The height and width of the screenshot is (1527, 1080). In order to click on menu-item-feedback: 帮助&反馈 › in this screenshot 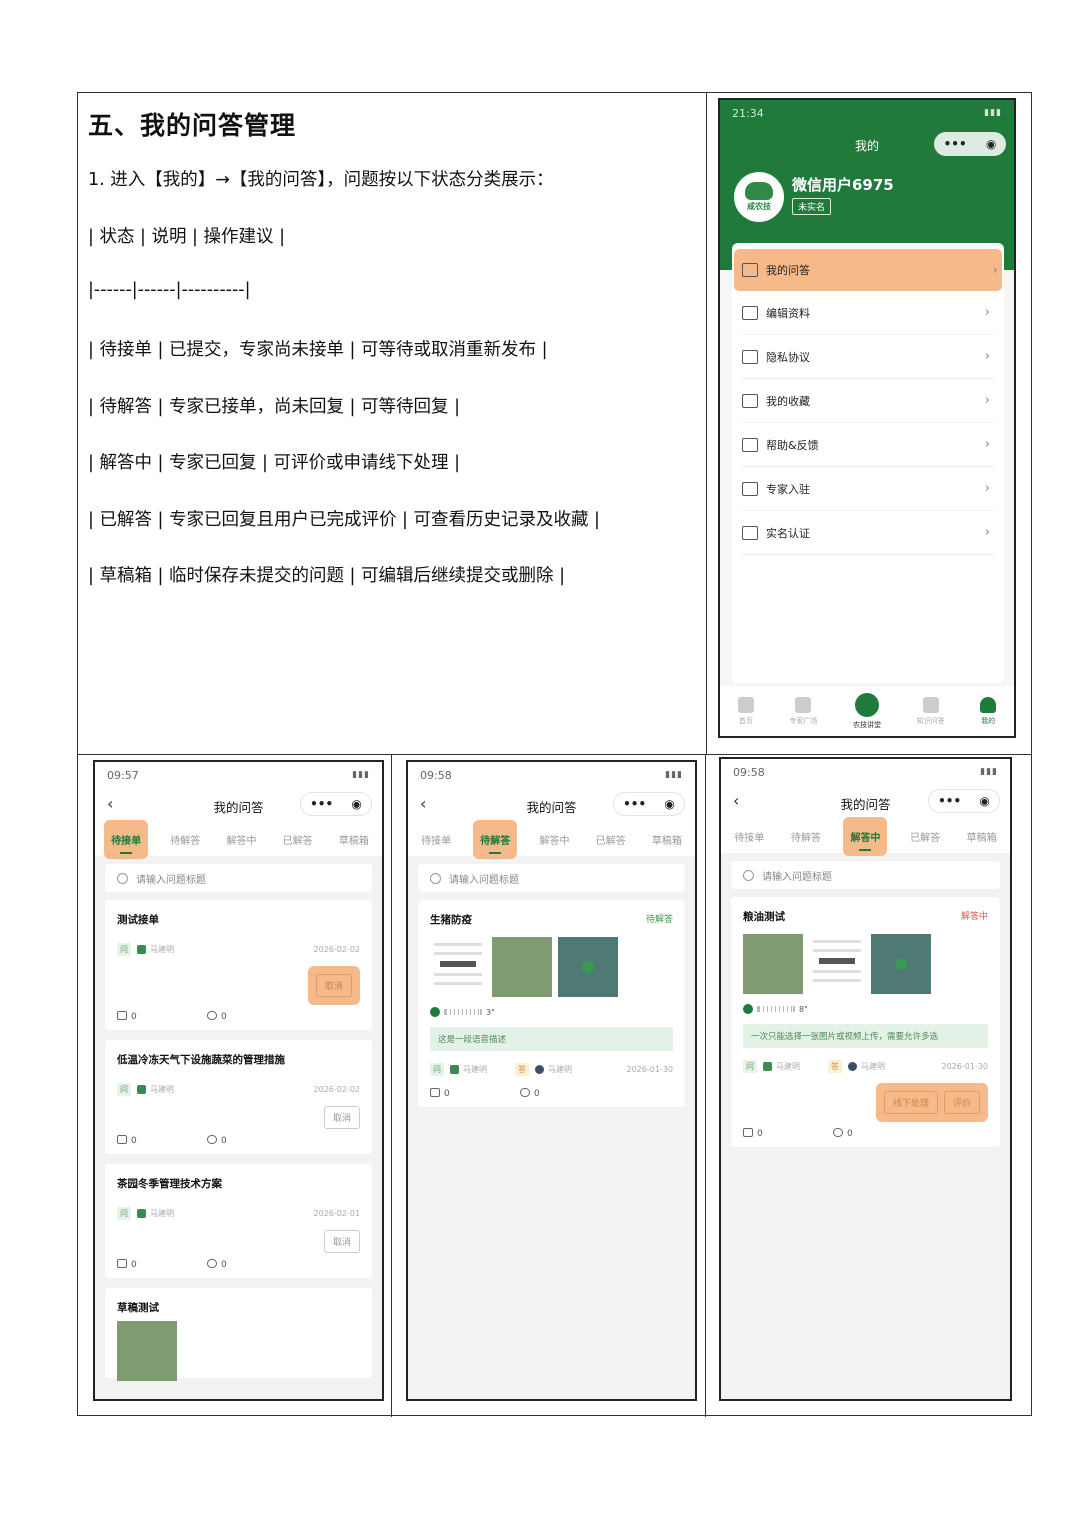, I will do `click(868, 445)`.